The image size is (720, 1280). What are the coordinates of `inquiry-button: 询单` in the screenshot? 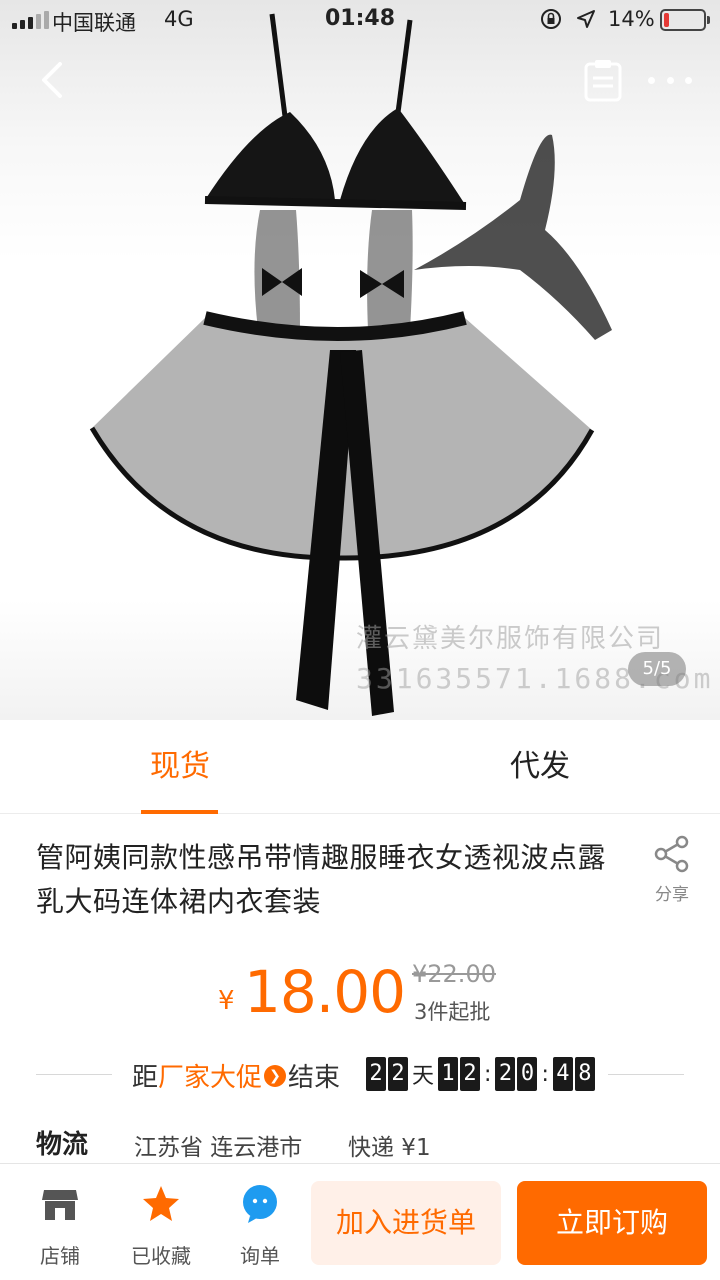 It's located at (260, 1225).